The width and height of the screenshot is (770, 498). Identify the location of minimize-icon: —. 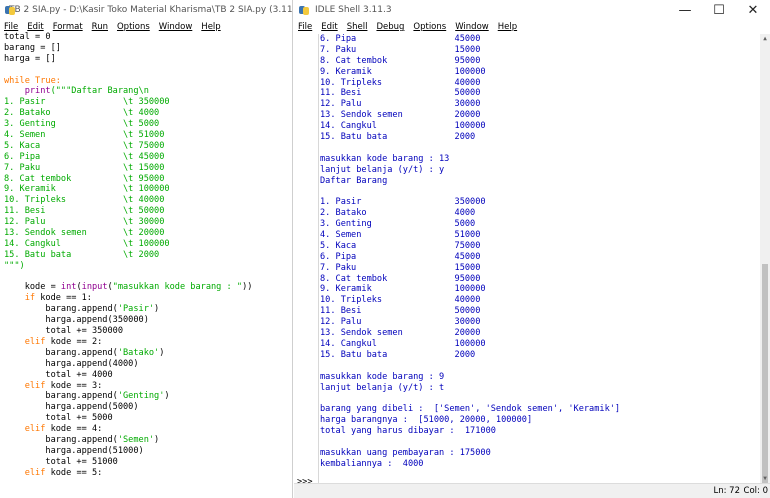
(685, 10).